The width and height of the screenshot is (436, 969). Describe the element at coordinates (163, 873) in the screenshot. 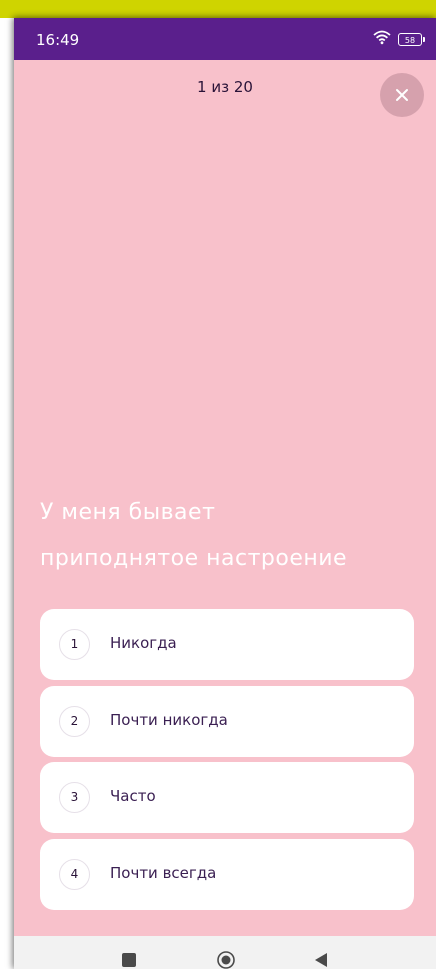

I see `answer-label: Почти всегда` at that location.